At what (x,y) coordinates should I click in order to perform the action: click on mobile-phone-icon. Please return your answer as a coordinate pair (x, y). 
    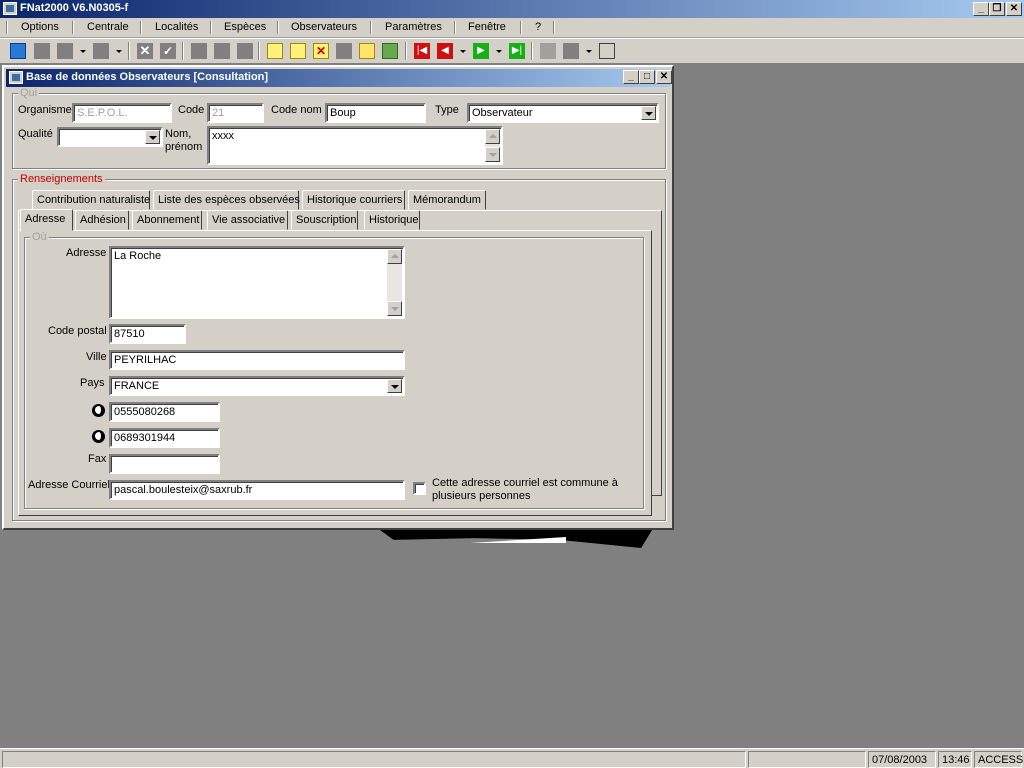
    Looking at the image, I should click on (98, 436).